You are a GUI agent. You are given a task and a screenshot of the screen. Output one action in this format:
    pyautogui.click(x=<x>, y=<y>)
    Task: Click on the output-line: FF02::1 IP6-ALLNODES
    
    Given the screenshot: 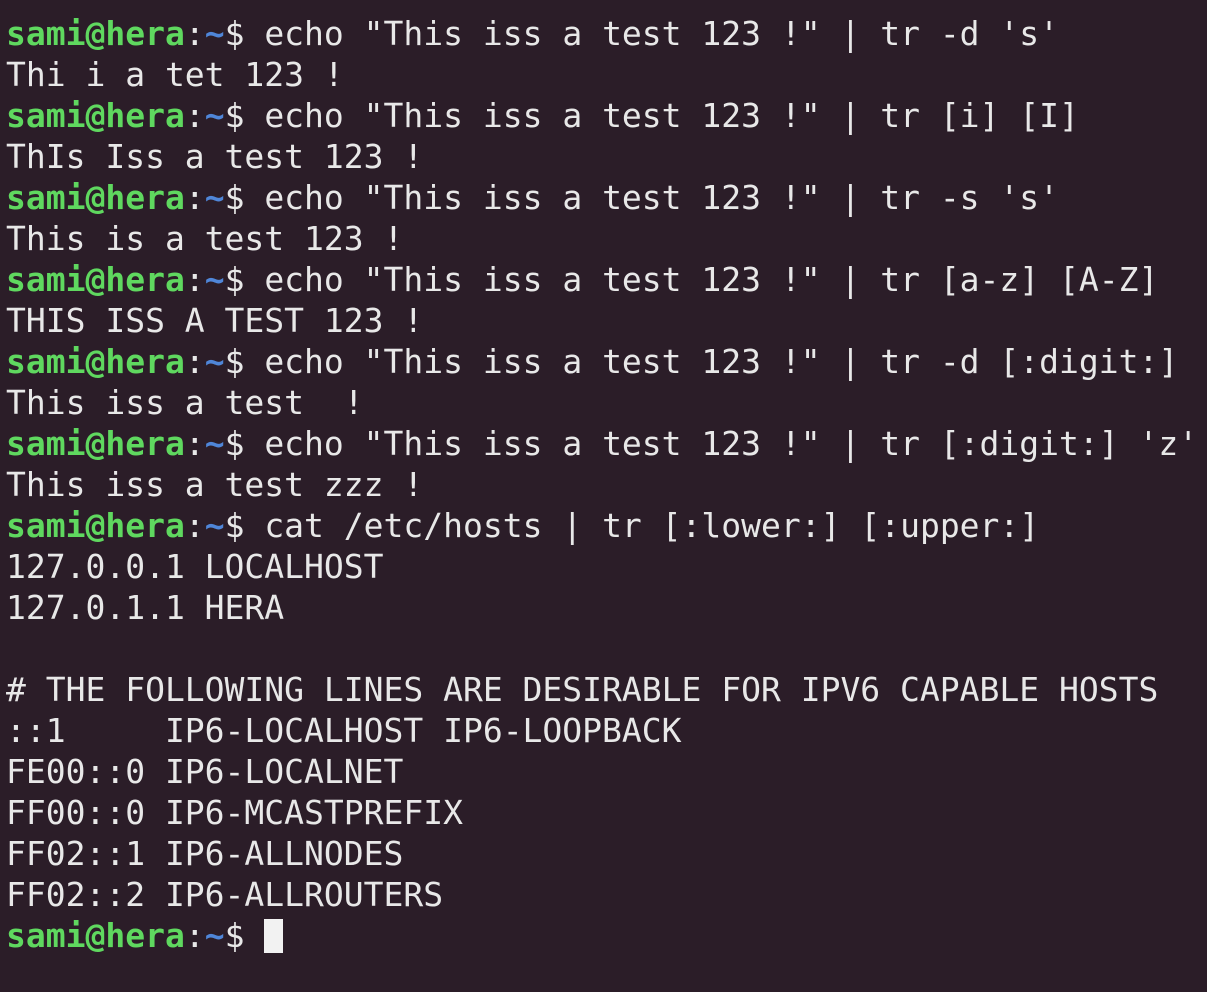 What is the action you would take?
    pyautogui.click(x=205, y=853)
    